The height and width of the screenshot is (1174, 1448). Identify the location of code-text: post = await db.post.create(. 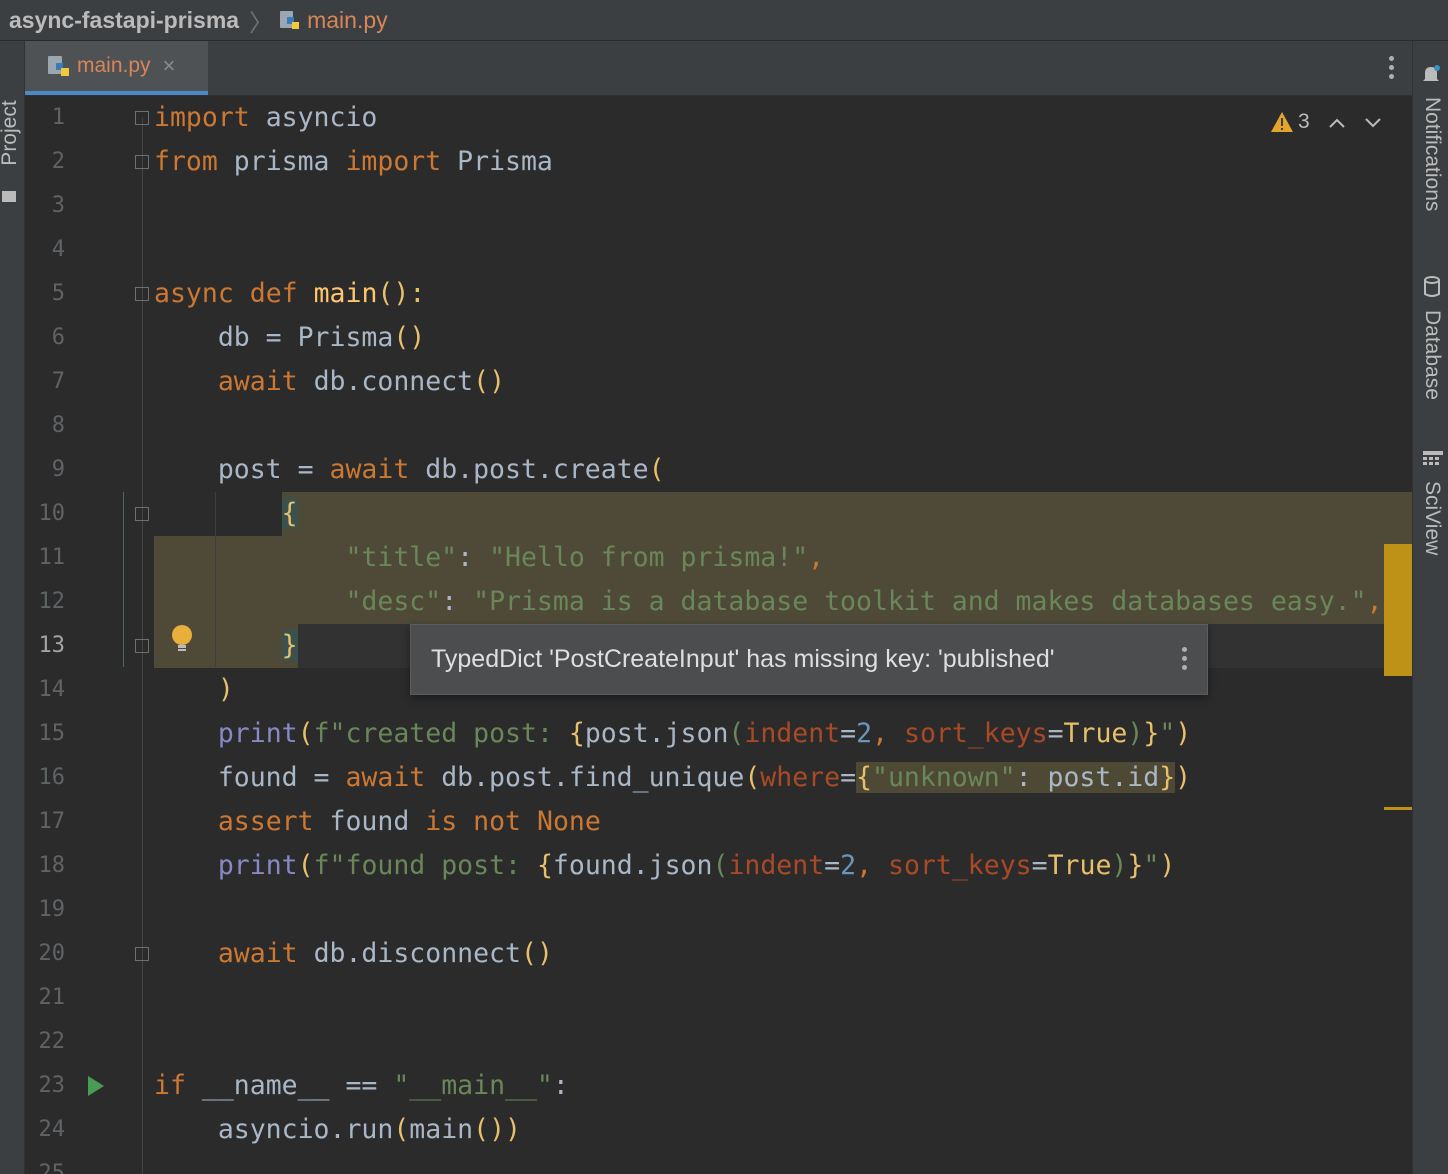
(409, 470).